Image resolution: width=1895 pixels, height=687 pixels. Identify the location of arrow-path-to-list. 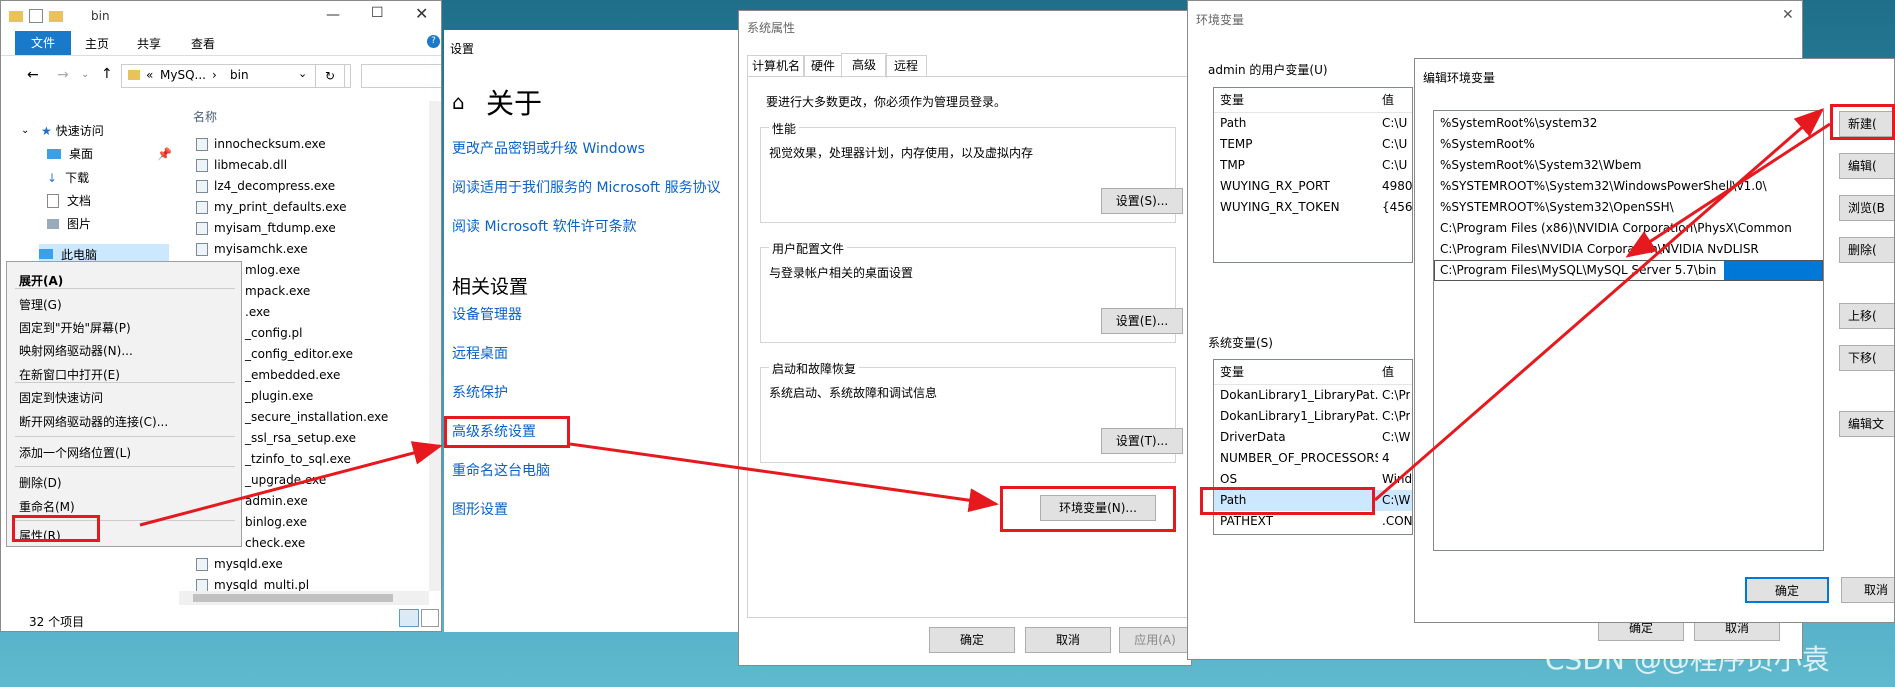
(1599, 305).